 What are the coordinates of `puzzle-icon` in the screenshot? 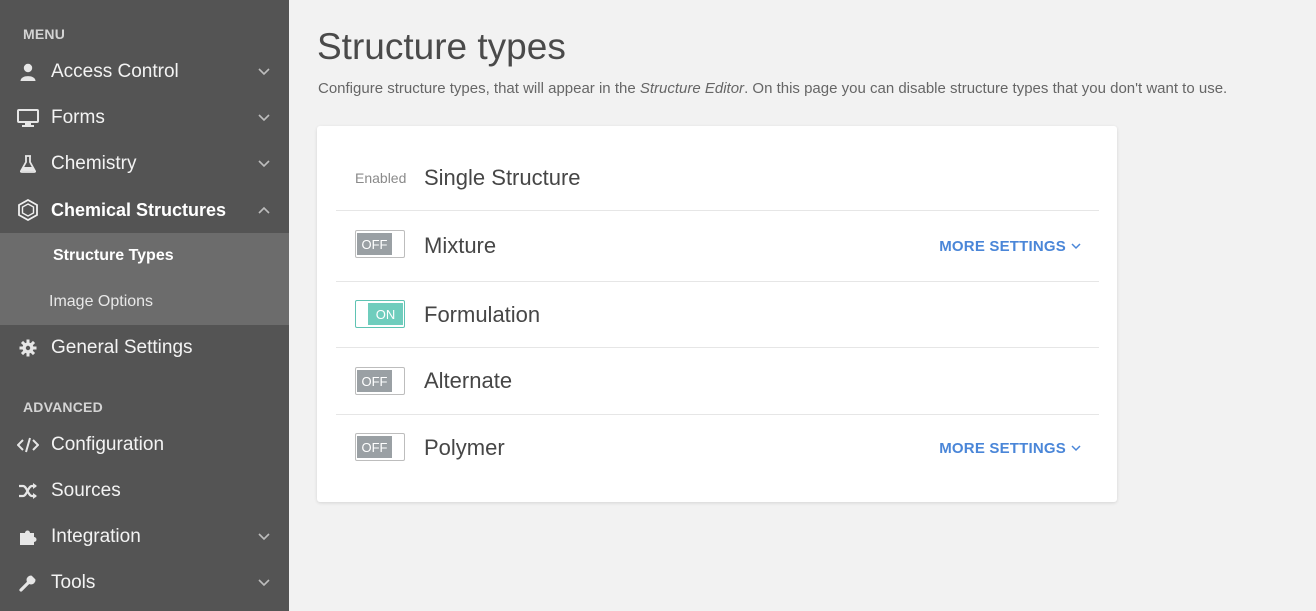 It's located at (28, 537).